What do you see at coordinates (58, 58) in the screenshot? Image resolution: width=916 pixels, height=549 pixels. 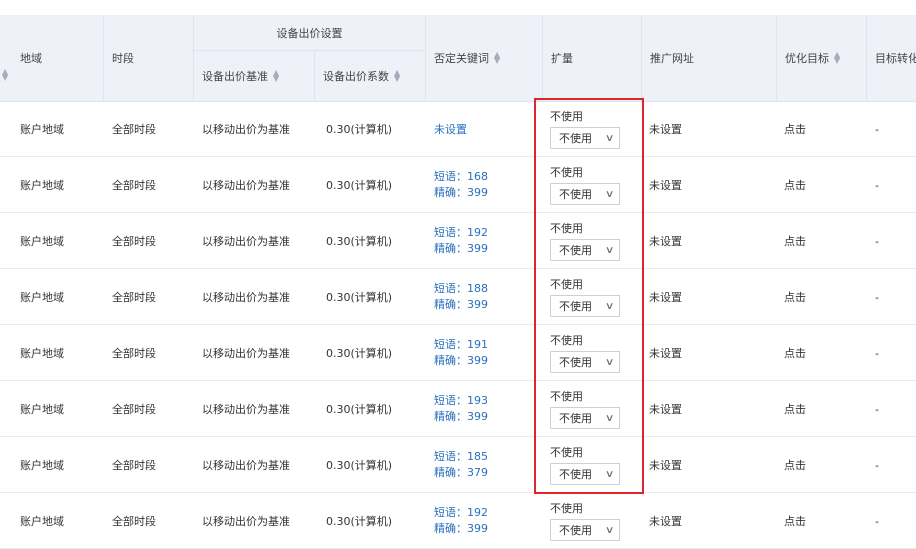 I see `column-header-region: 地域` at bounding box center [58, 58].